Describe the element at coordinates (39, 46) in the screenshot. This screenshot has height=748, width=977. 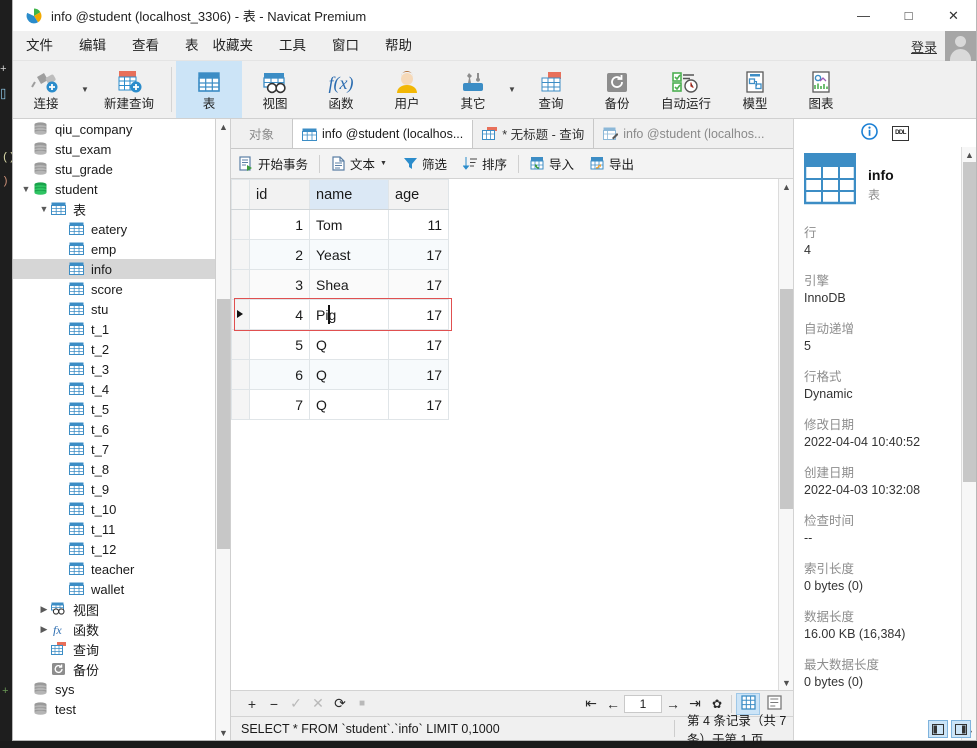
I see `menu-item-file: 文件` at that location.